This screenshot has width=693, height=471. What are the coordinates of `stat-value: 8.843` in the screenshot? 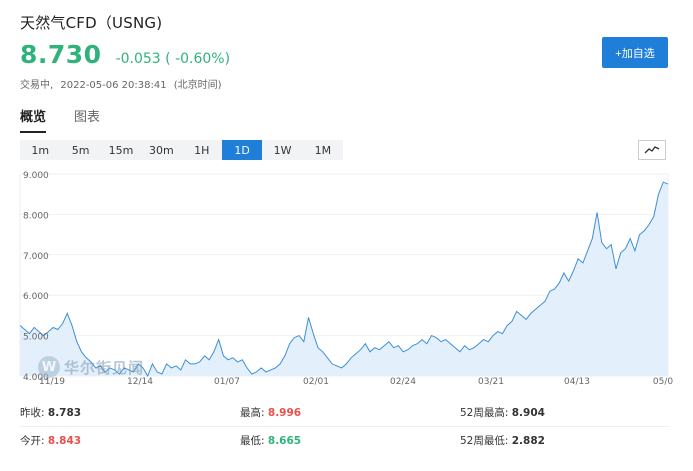 It's located at (64, 441).